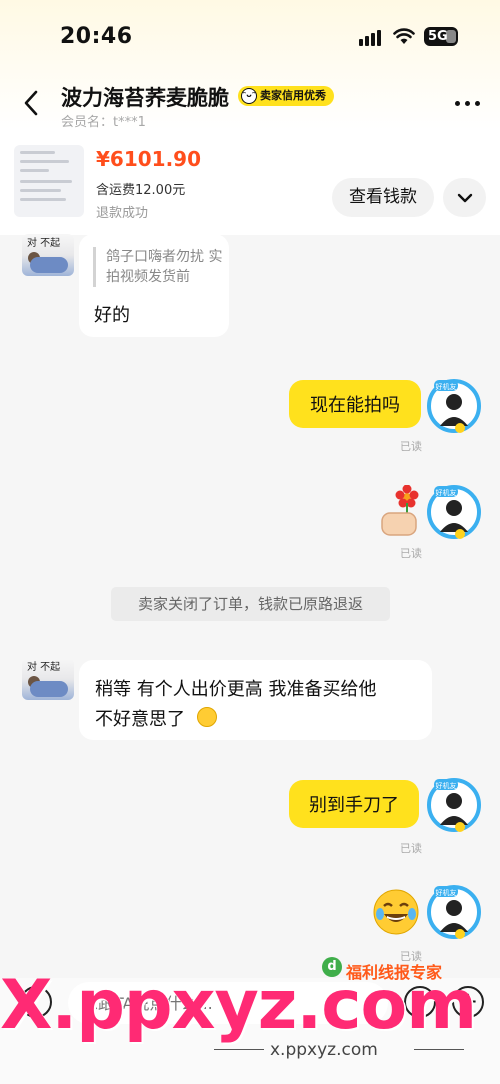 The height and width of the screenshot is (1084, 500). I want to click on chevron-left-icon, so click(31, 103).